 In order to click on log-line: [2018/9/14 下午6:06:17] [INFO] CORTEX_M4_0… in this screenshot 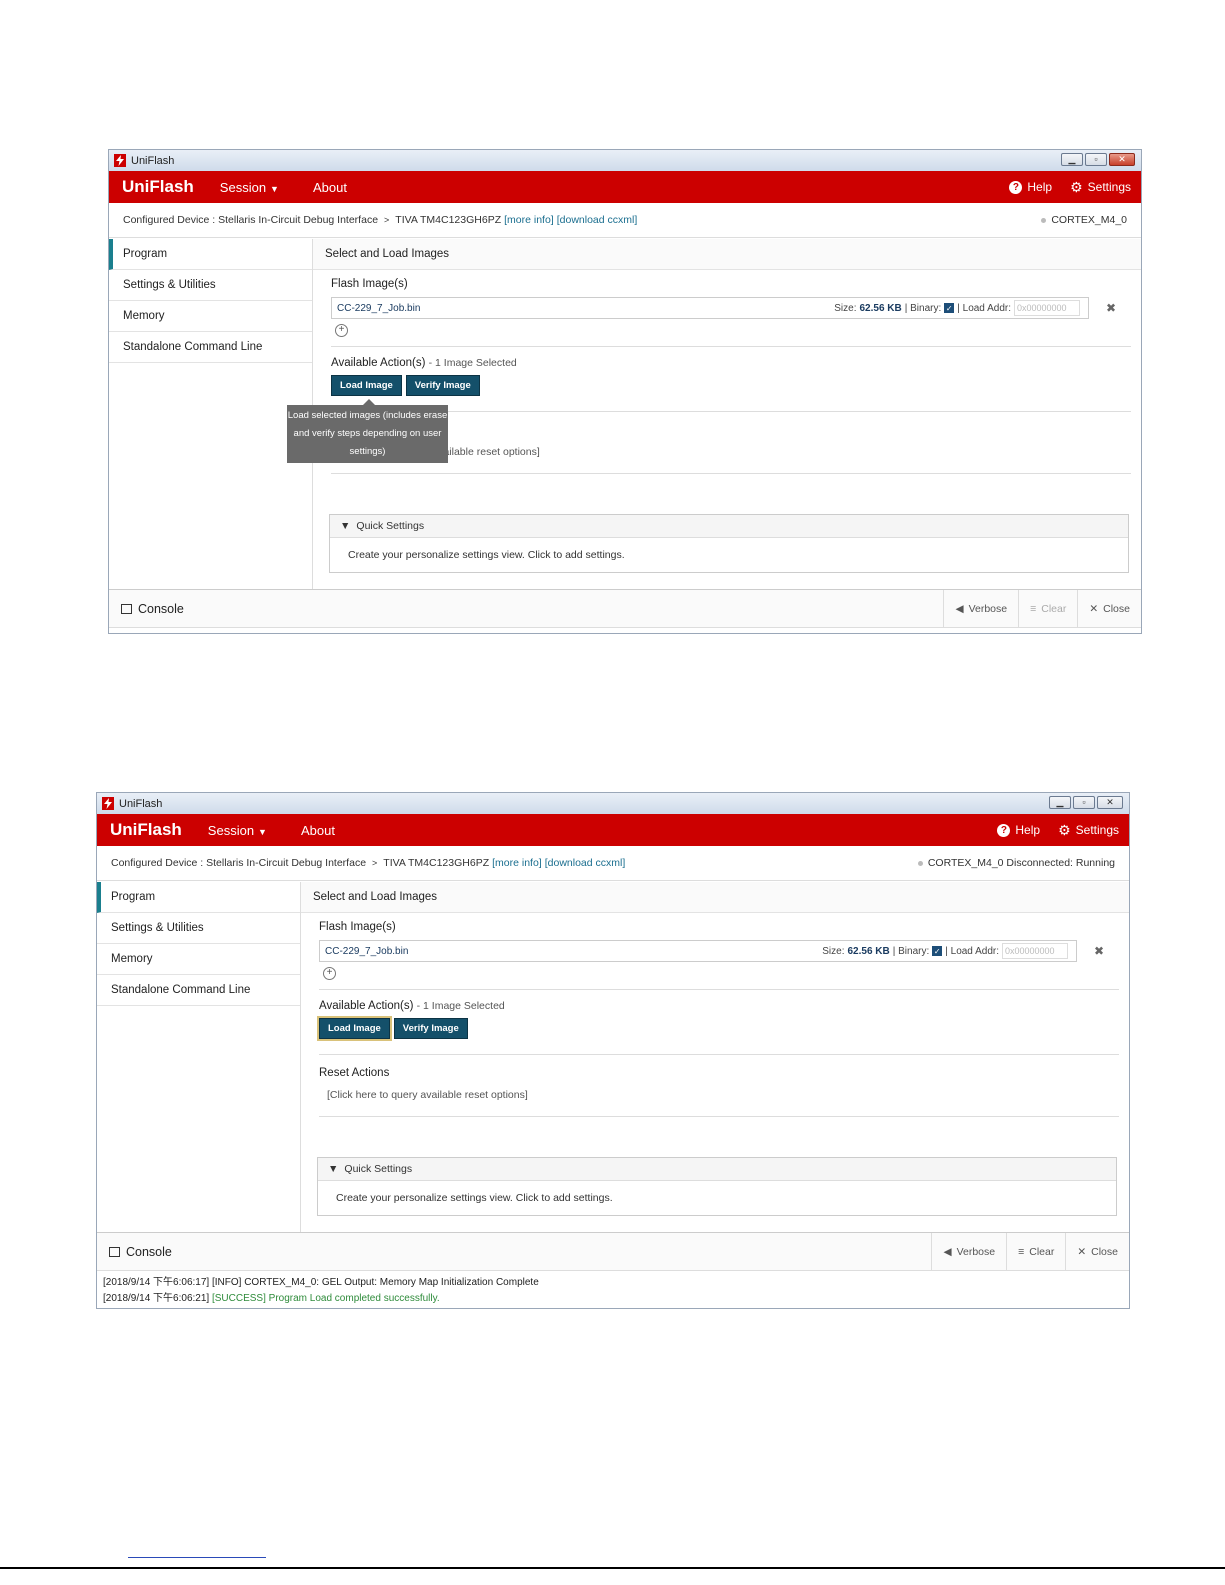, I will do `click(321, 1282)`.